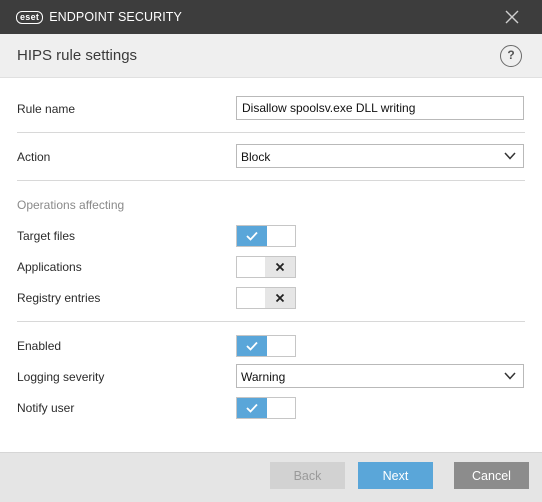 The image size is (542, 502). What do you see at coordinates (61, 377) in the screenshot?
I see `logging-severity-label: Logging severity` at bounding box center [61, 377].